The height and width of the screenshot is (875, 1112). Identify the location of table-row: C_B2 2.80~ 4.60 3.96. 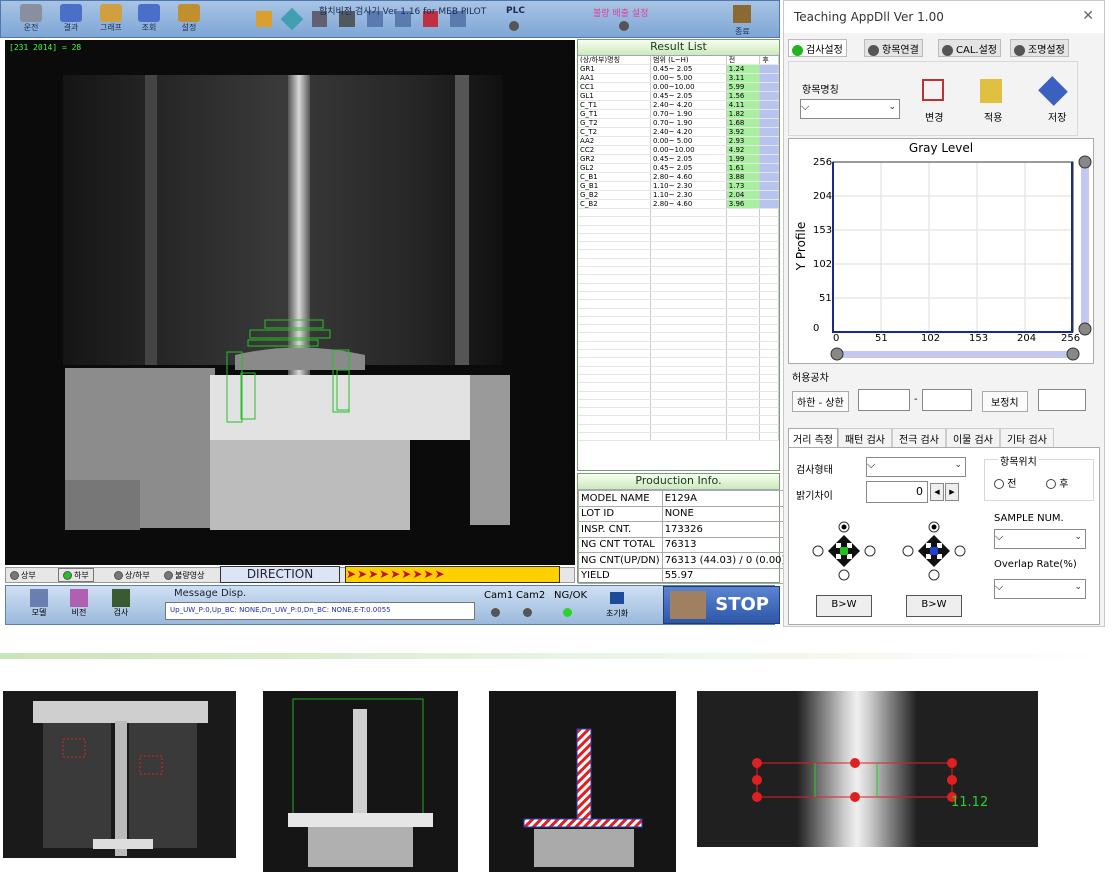
(678, 204).